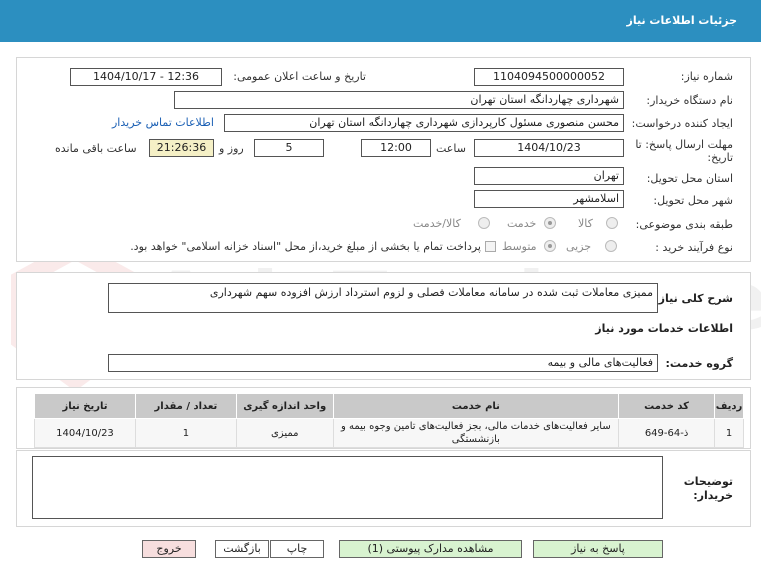  I want to click on buyer-notes-field, so click(347, 487).